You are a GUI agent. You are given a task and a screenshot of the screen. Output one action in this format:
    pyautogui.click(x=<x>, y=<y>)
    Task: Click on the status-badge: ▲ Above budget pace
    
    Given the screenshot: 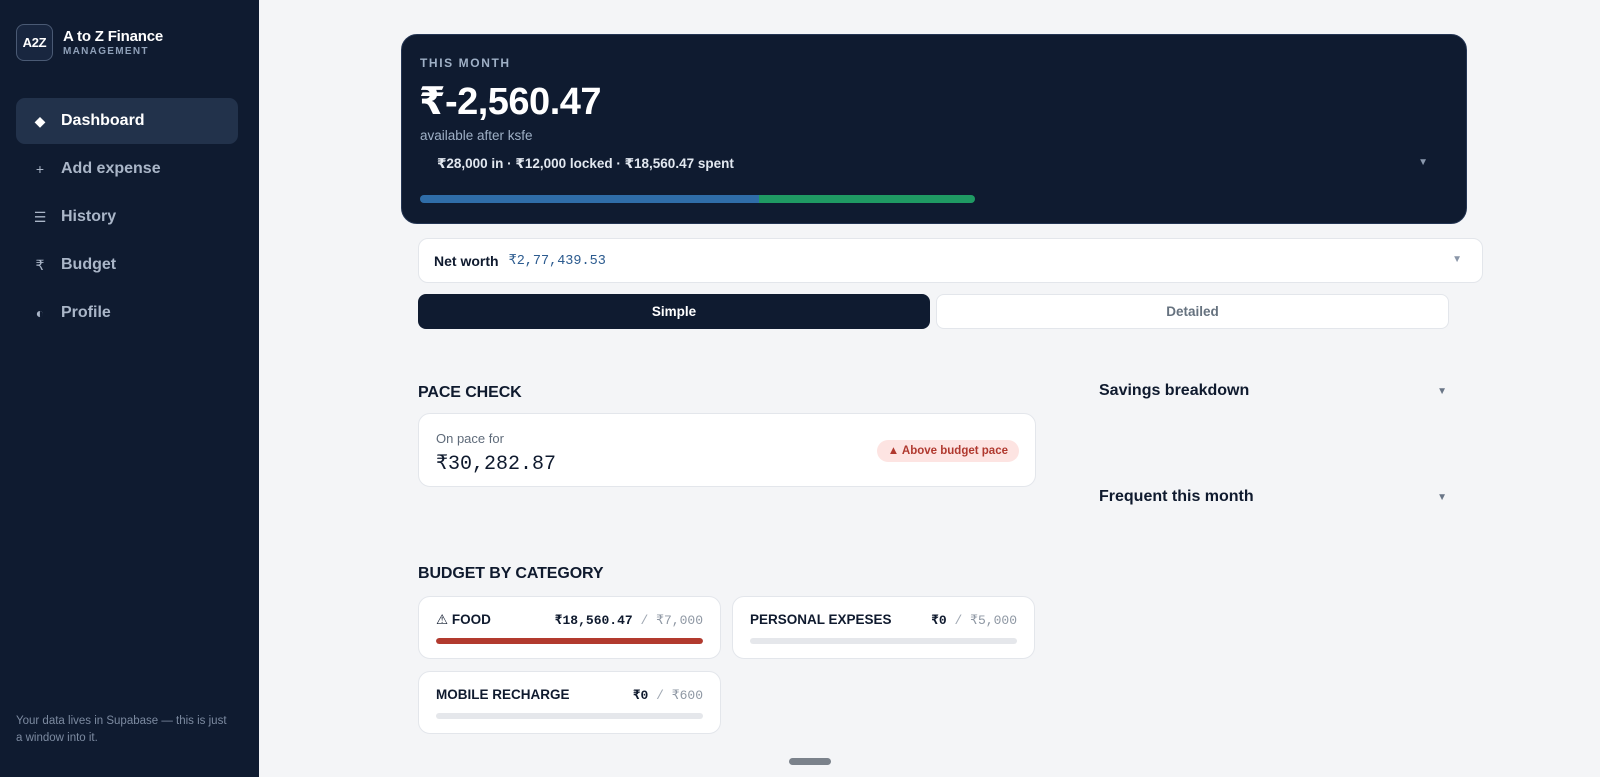 What is the action you would take?
    pyautogui.click(x=947, y=451)
    